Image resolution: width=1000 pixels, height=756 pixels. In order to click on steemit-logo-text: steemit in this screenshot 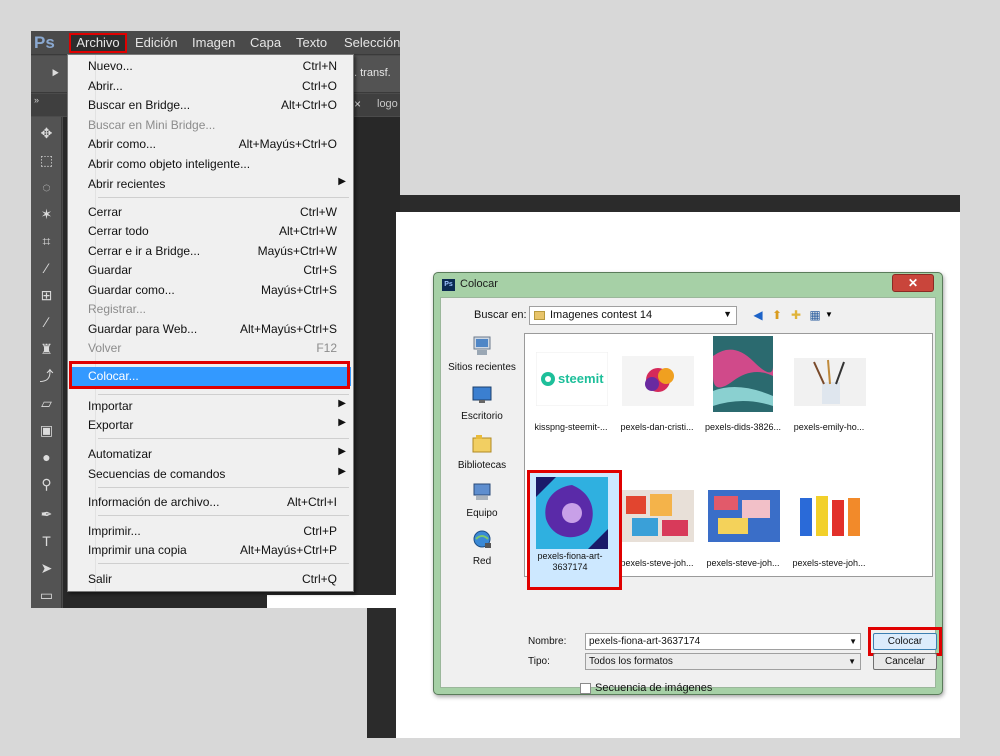, I will do `click(581, 378)`.